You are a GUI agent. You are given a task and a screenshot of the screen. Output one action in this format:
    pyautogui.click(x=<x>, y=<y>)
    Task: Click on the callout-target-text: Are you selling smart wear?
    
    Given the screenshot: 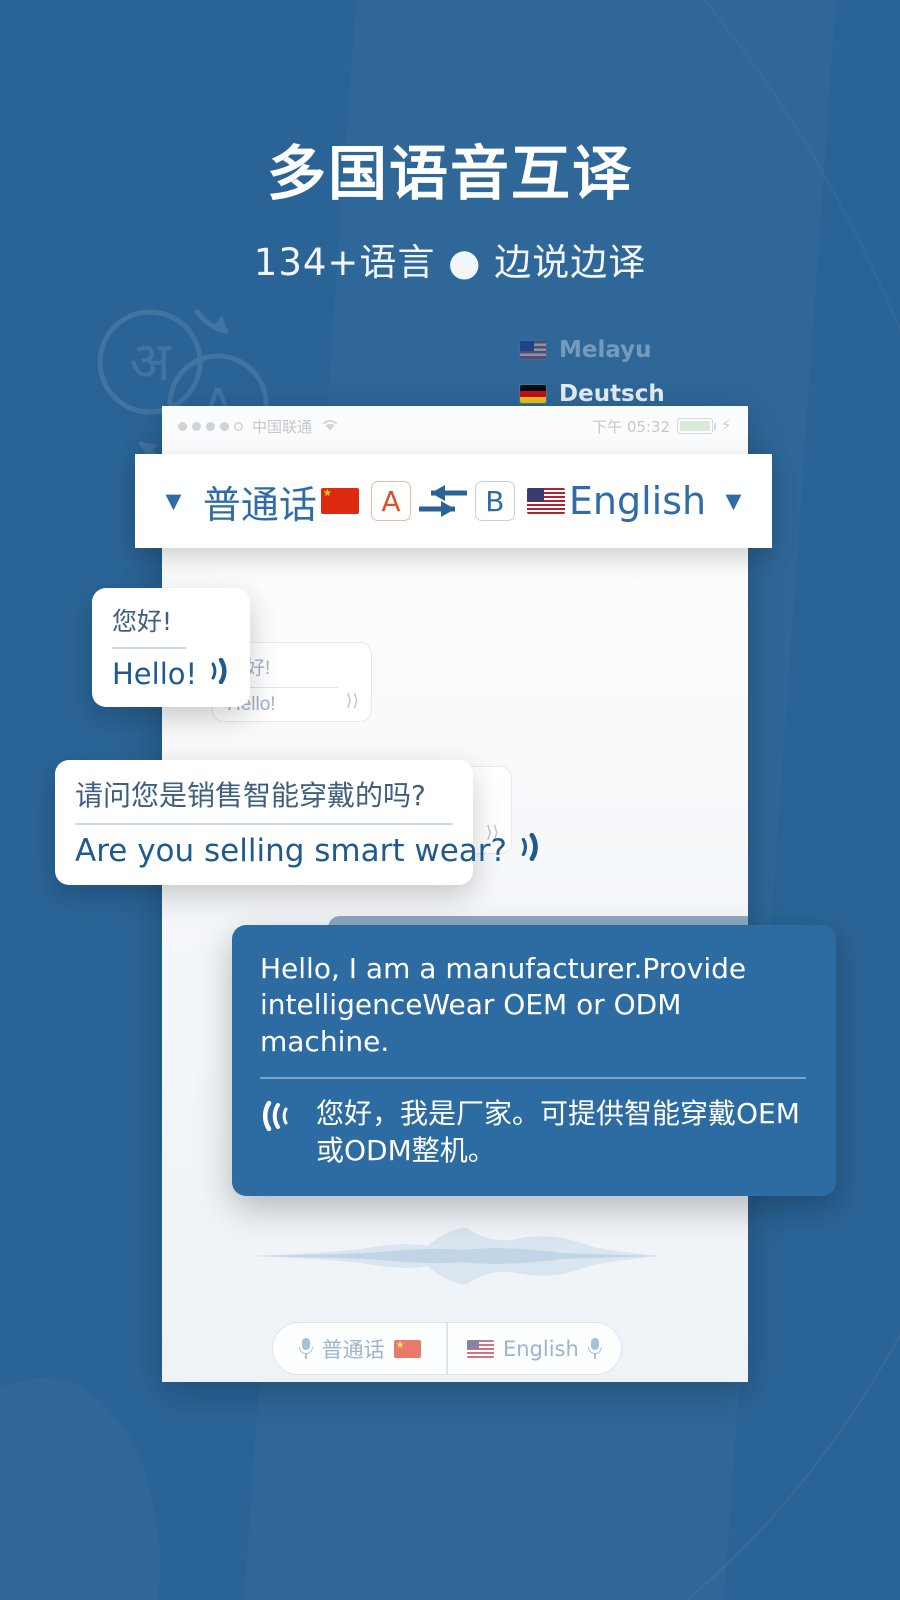 What is the action you would take?
    pyautogui.click(x=291, y=850)
    